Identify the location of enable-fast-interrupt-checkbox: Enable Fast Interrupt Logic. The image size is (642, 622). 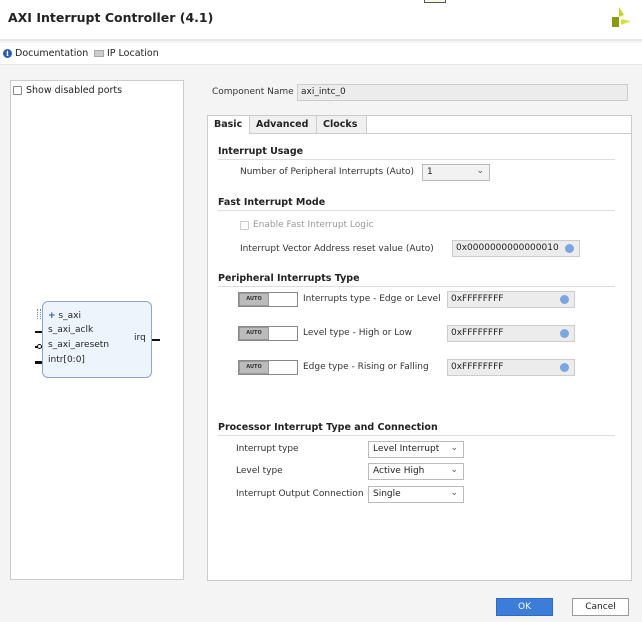
(306, 225).